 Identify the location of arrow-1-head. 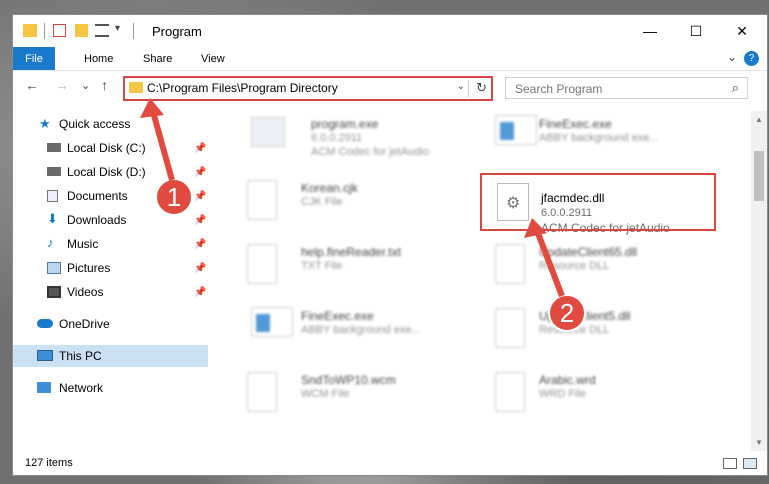
(152, 108).